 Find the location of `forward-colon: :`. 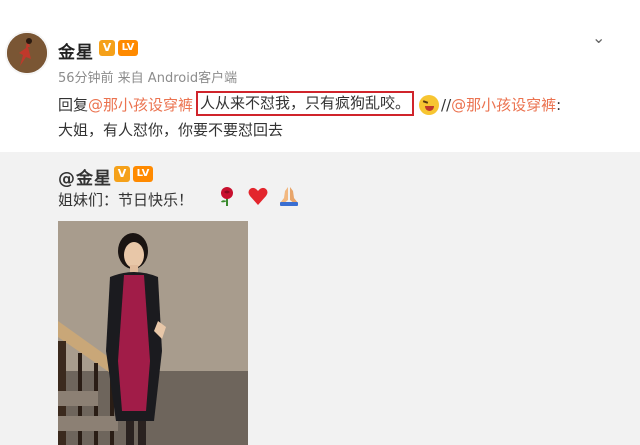

forward-colon: : is located at coordinates (559, 105).